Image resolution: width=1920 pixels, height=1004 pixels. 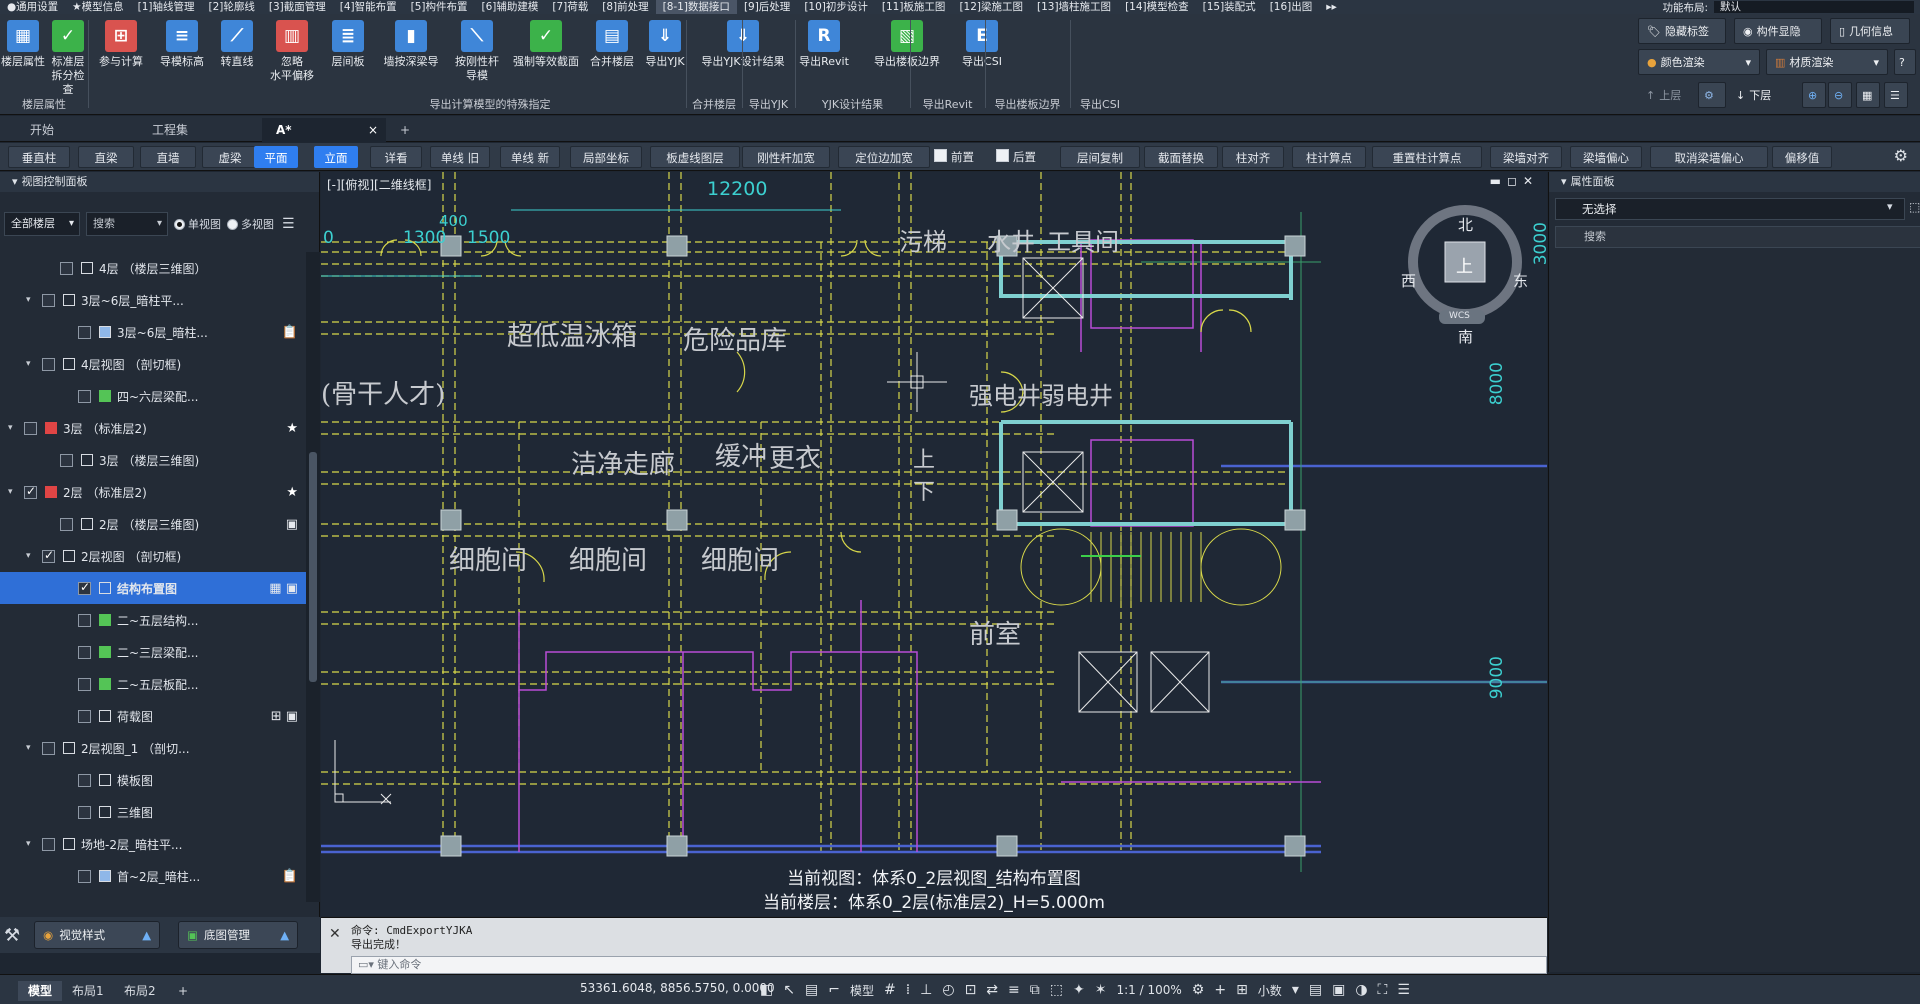 I want to click on tool-button: 虚梁, so click(x=230, y=157).